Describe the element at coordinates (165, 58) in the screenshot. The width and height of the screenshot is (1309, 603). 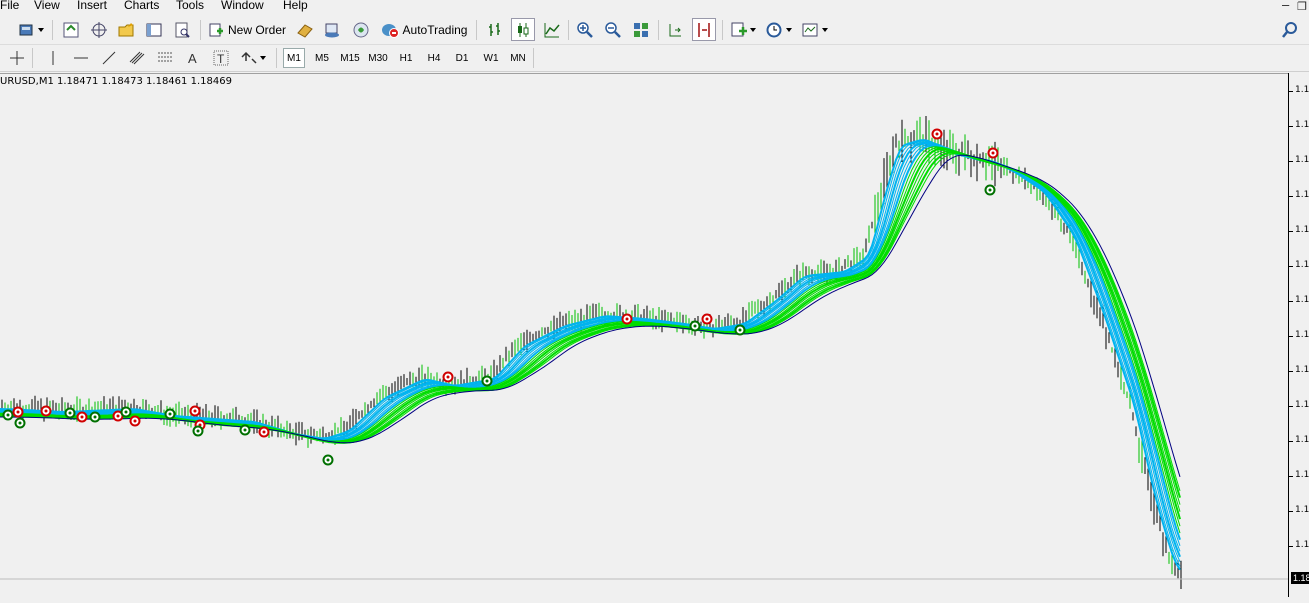
I see `fibonacci-icon` at that location.